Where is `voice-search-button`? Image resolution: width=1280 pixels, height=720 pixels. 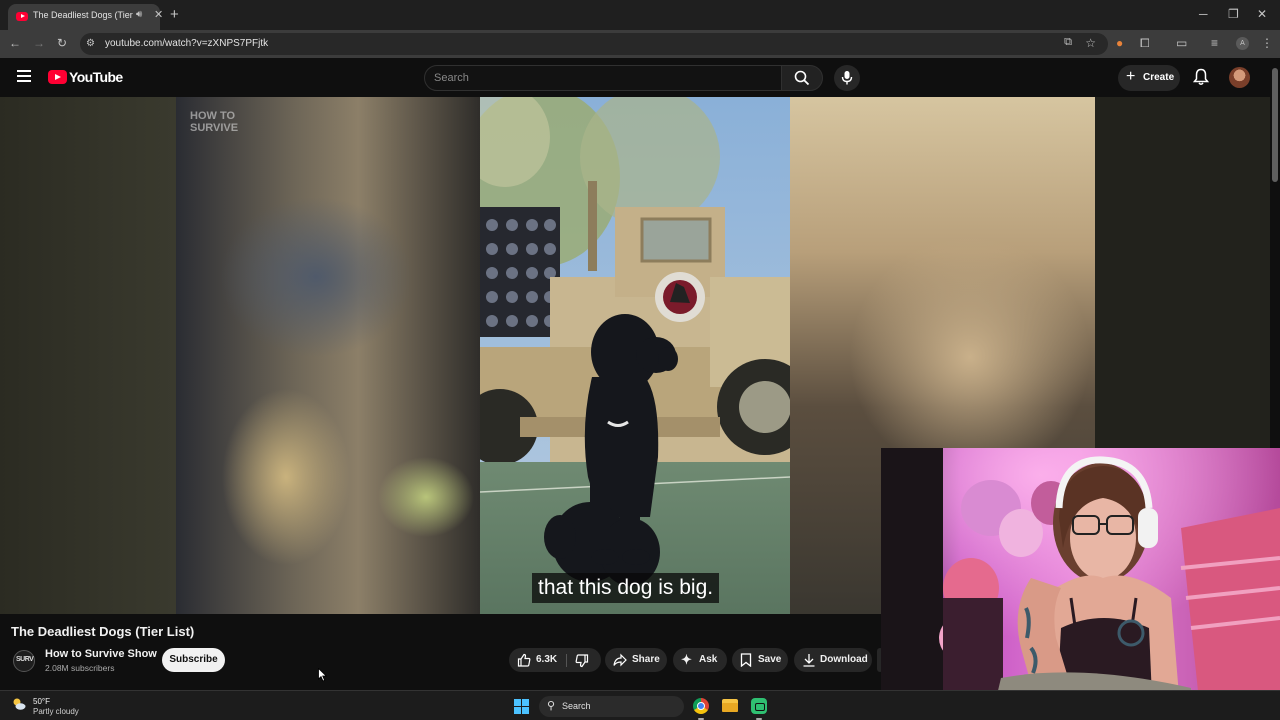 voice-search-button is located at coordinates (847, 78).